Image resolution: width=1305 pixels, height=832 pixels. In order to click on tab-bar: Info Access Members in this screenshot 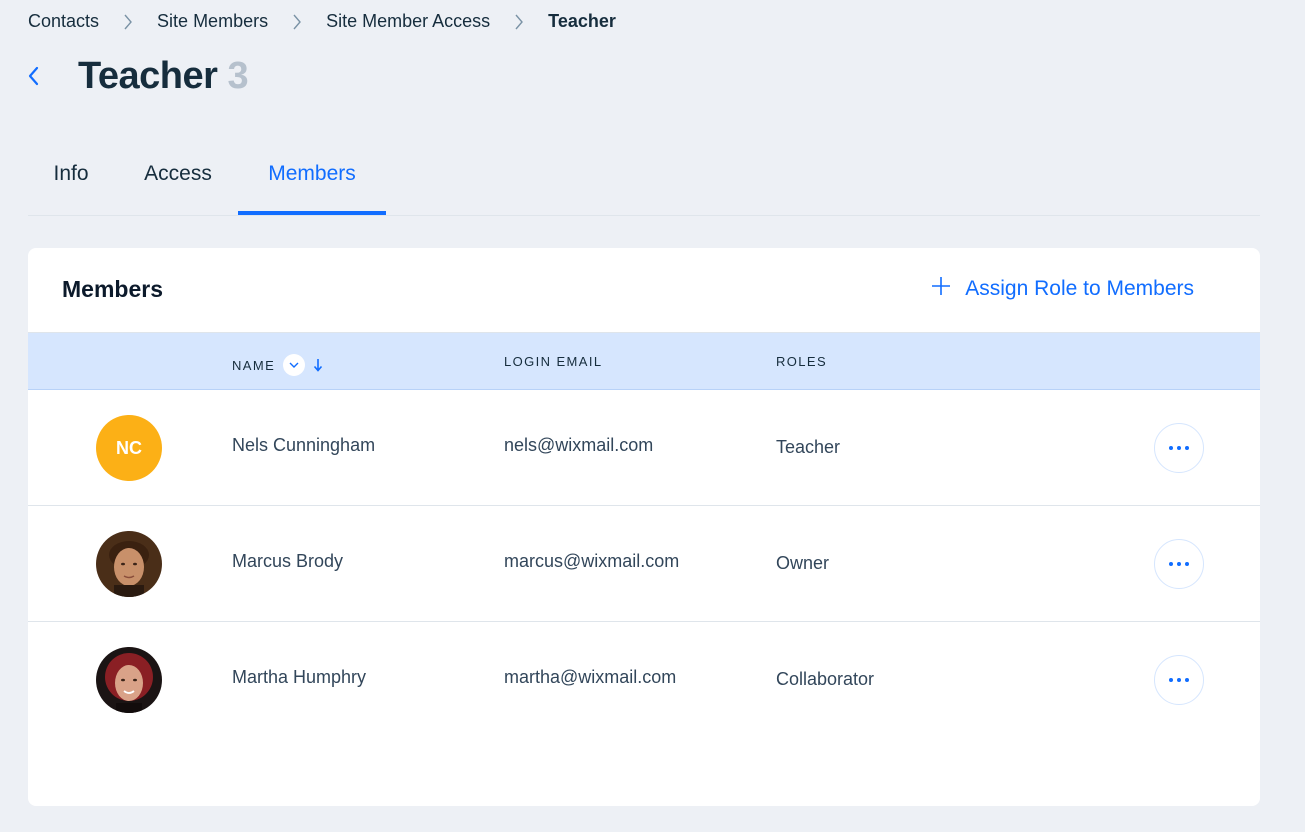, I will do `click(644, 180)`.